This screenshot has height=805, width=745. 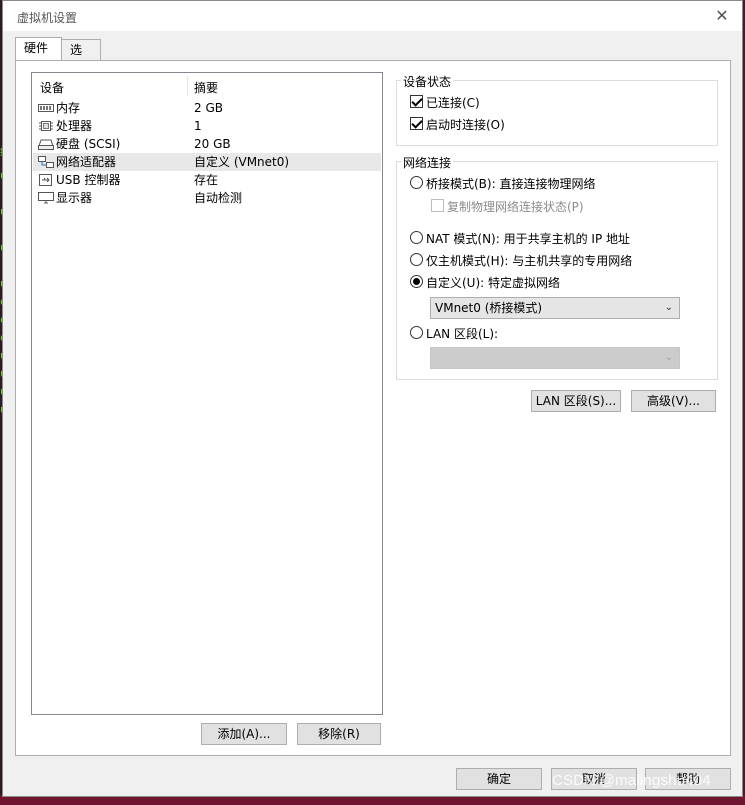 I want to click on custom-network-select: VMnet0 (桥接模式) ⌄, so click(x=555, y=308).